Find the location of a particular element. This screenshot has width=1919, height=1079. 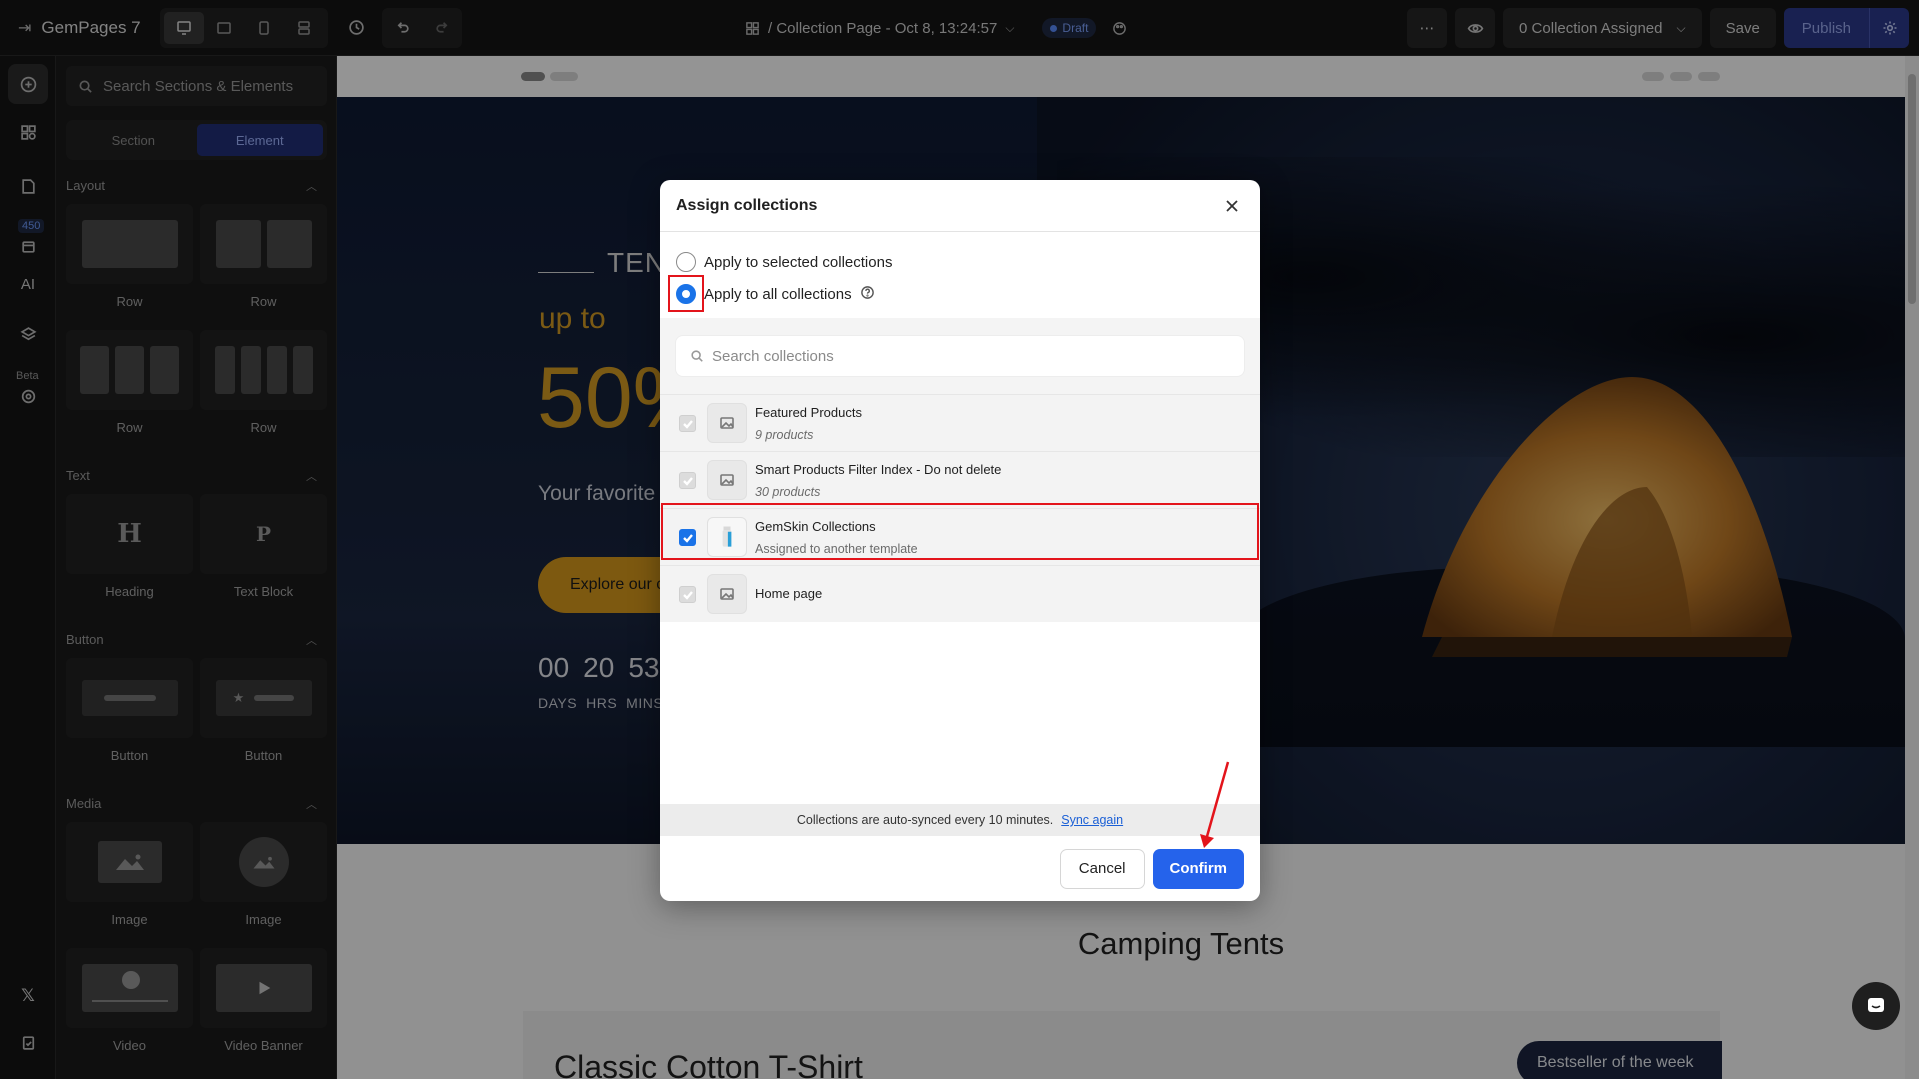

option-all-label: Apply to all collections is located at coordinates (778, 294).